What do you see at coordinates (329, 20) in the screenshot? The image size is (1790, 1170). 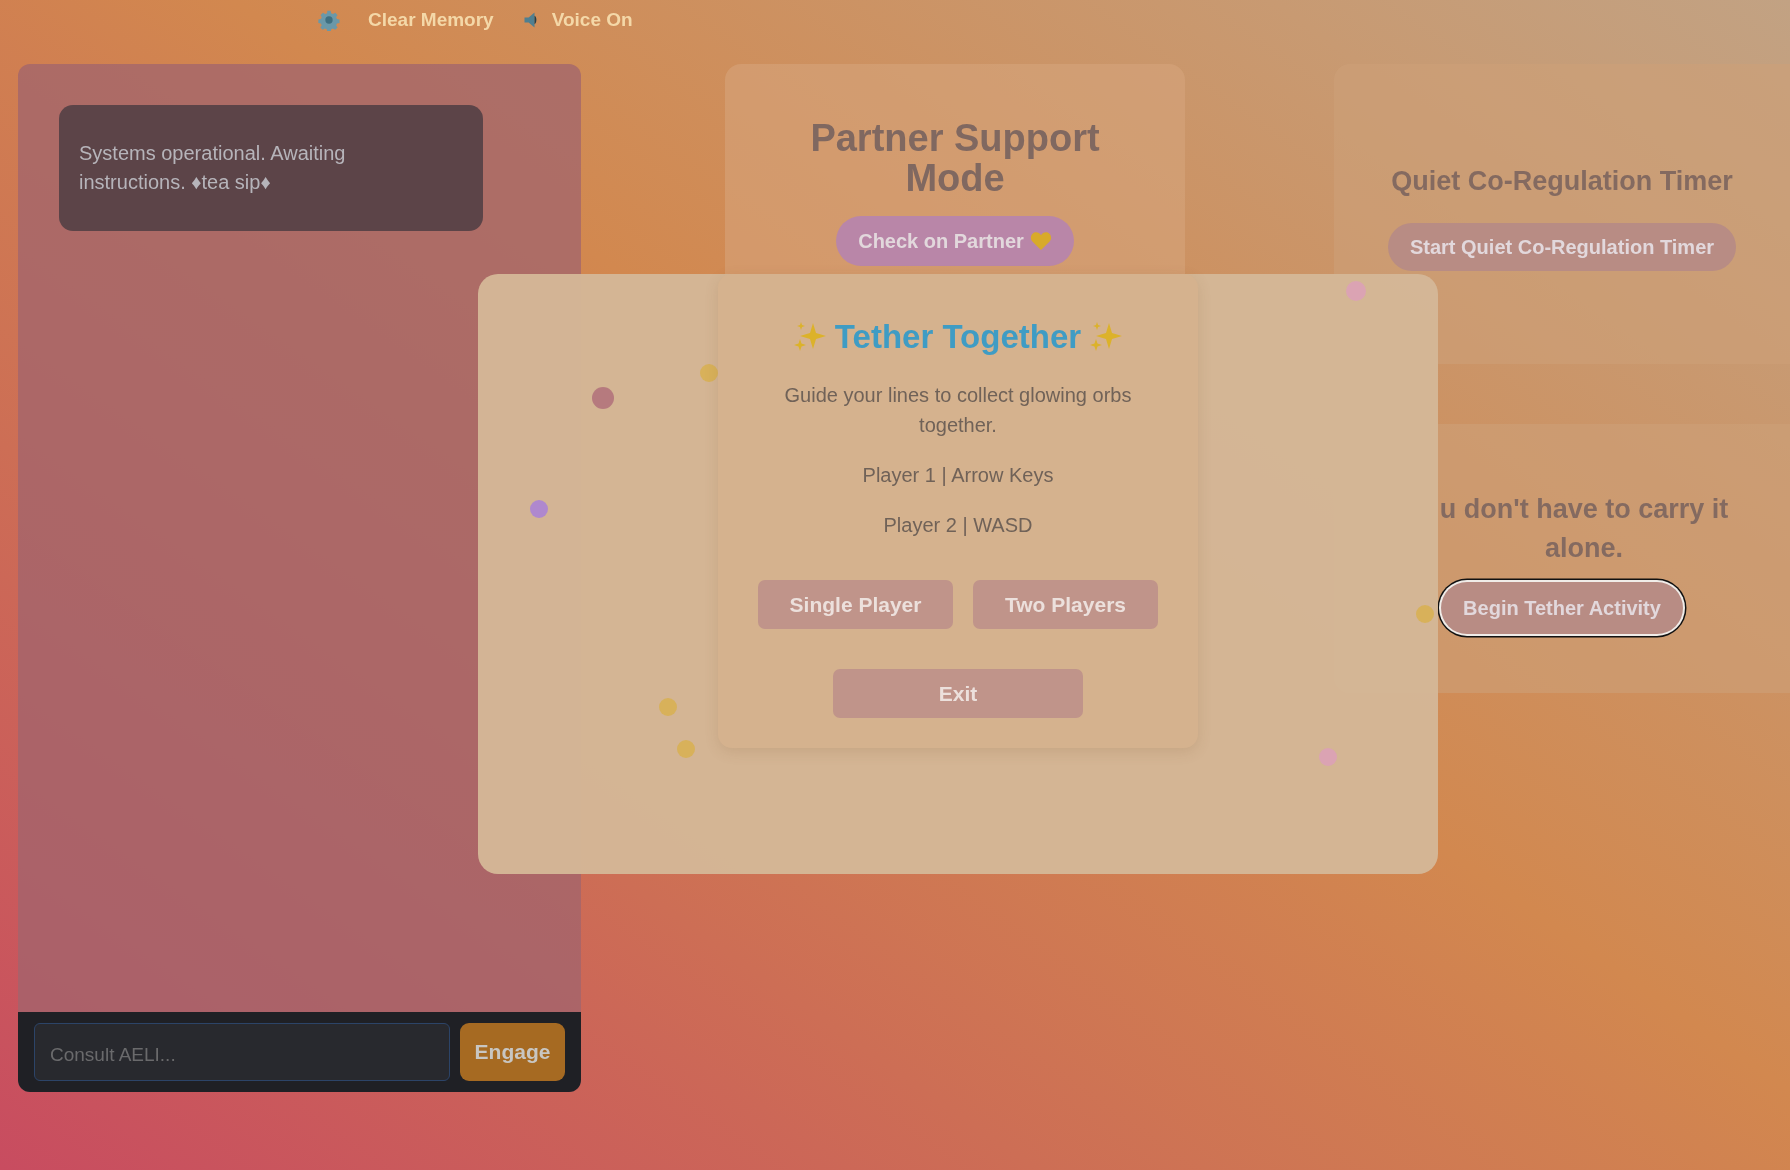 I see `settings-icon` at bounding box center [329, 20].